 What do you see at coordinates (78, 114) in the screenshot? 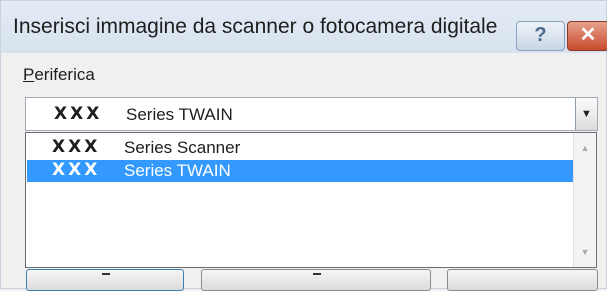
I see `selected-device-brand: XXX` at bounding box center [78, 114].